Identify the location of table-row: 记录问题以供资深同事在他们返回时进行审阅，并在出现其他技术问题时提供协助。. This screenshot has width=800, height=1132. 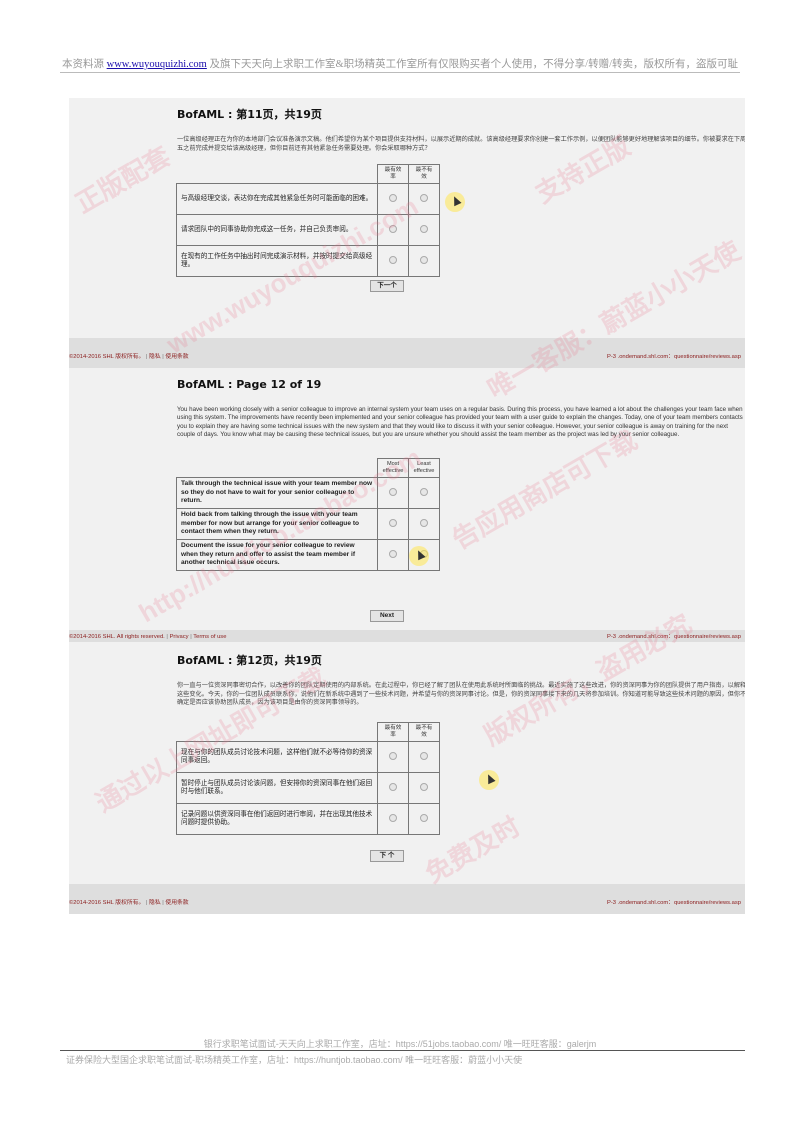
(308, 819).